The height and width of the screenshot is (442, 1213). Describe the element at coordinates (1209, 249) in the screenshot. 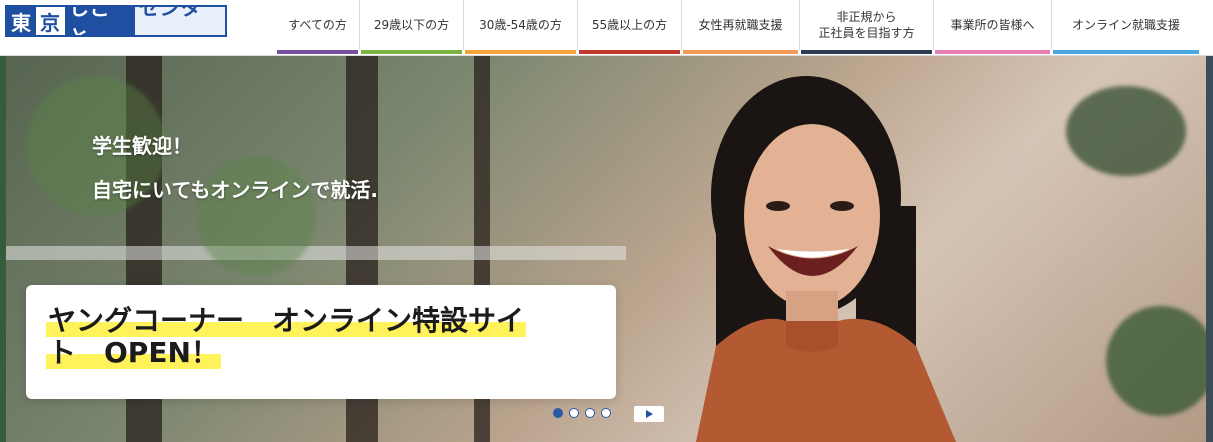

I see `carousel-next-slide-edge` at that location.